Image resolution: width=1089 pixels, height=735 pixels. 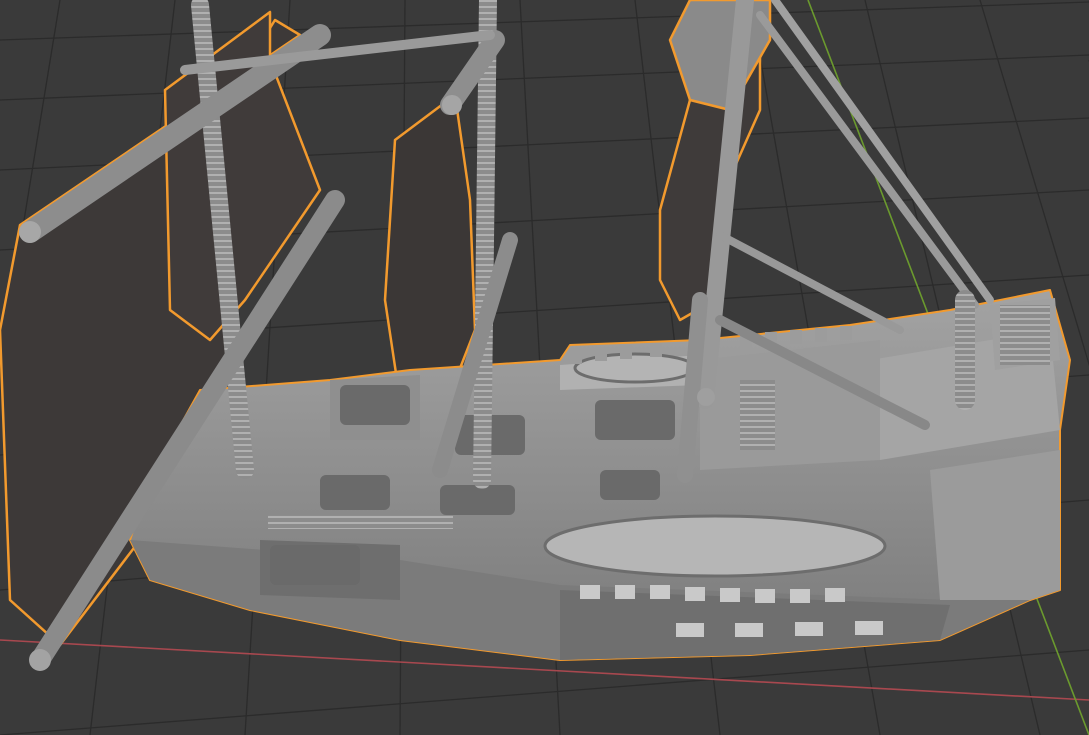 What do you see at coordinates (867, 160) in the screenshot?
I see `mizzen-rigging` at bounding box center [867, 160].